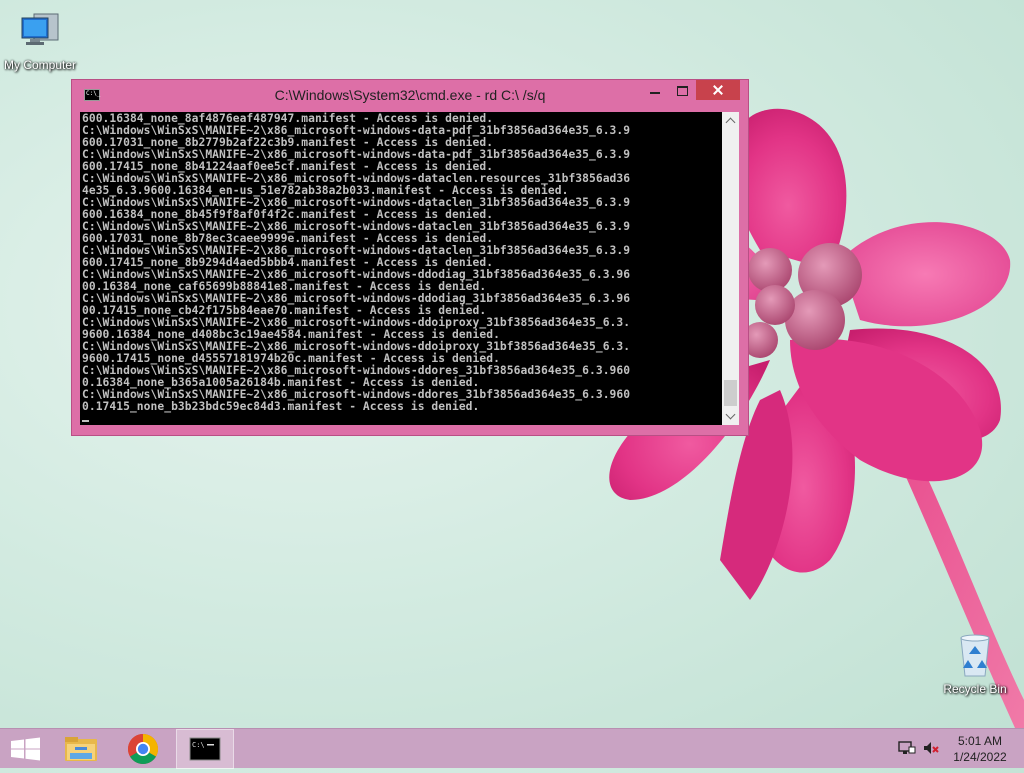 This screenshot has width=1024, height=773. I want to click on text-cursor, so click(85, 421).